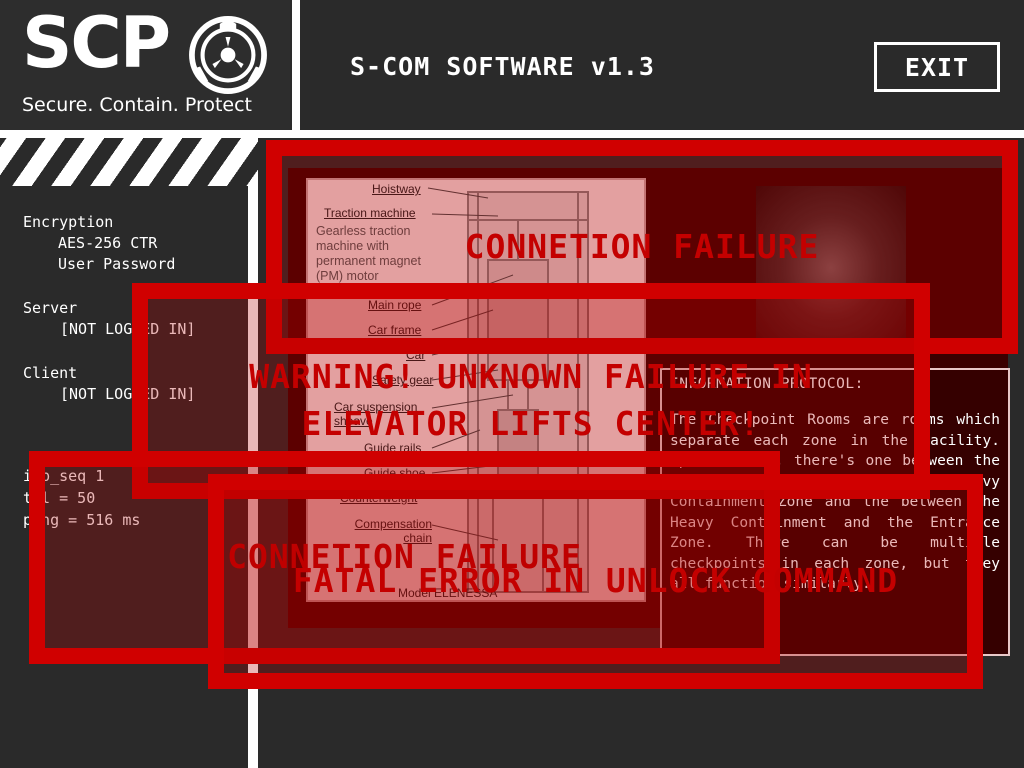 This screenshot has height=768, width=1024. What do you see at coordinates (531, 423) in the screenshot?
I see `error-text-elevator-warning-line2: ELEVATOR LIFTS CENTER!` at bounding box center [531, 423].